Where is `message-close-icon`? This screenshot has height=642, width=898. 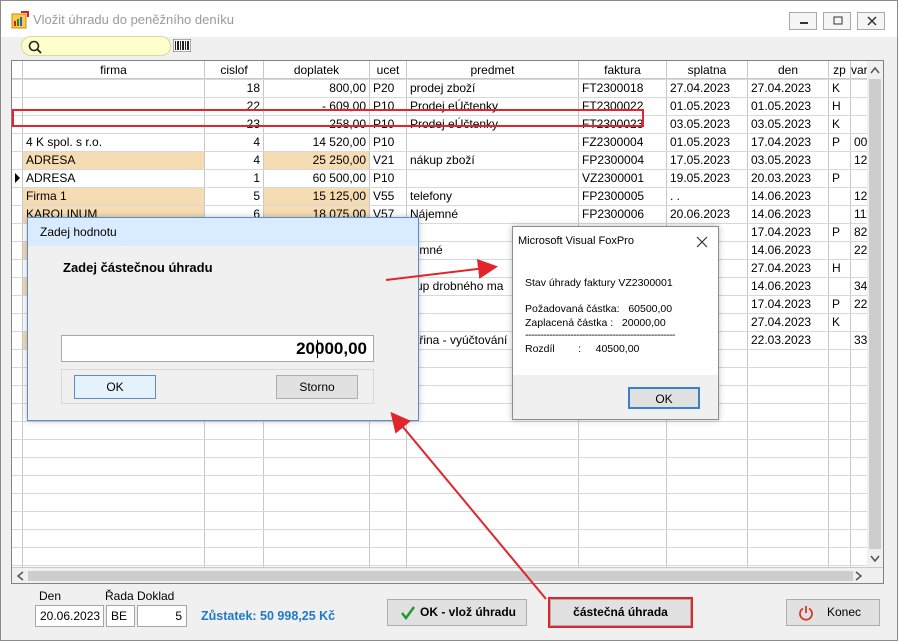
message-close-icon is located at coordinates (702, 242).